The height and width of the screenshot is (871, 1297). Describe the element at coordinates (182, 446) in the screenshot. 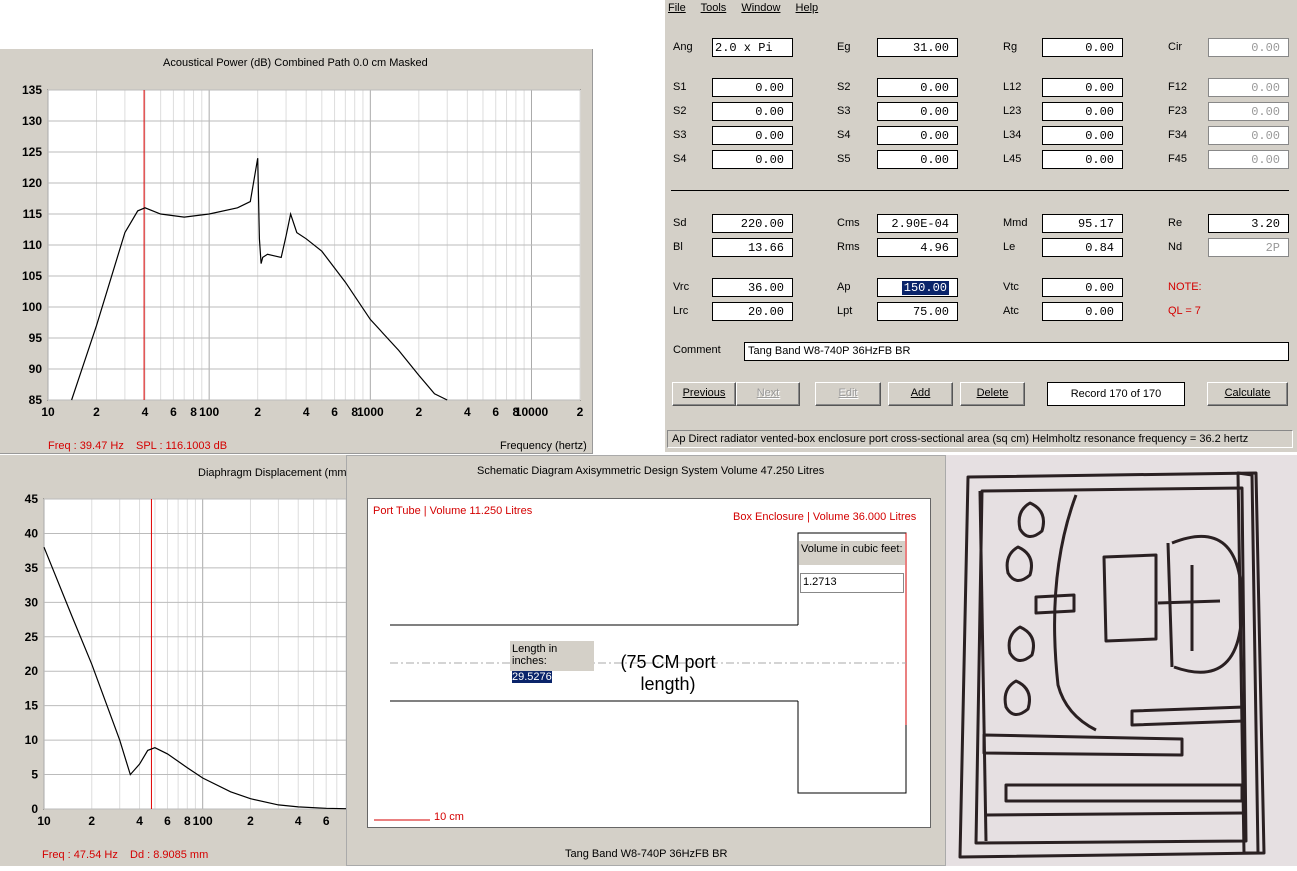

I see `spl-value-readout: SPL : 116.1003 dB` at that location.